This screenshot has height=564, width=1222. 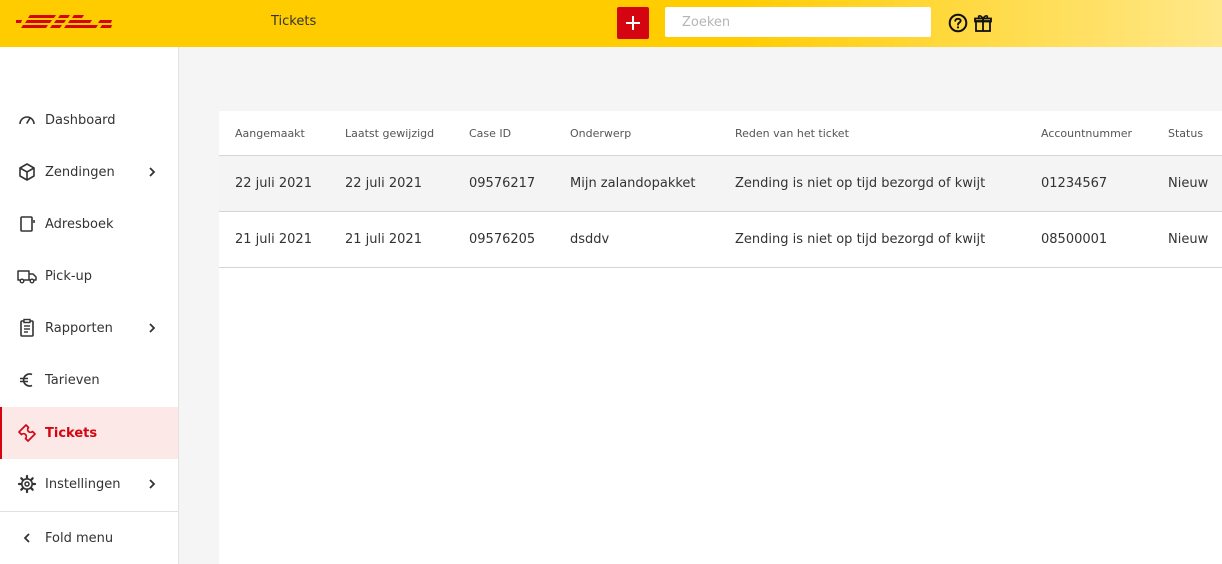 I want to click on euro-icon, so click(x=26, y=380).